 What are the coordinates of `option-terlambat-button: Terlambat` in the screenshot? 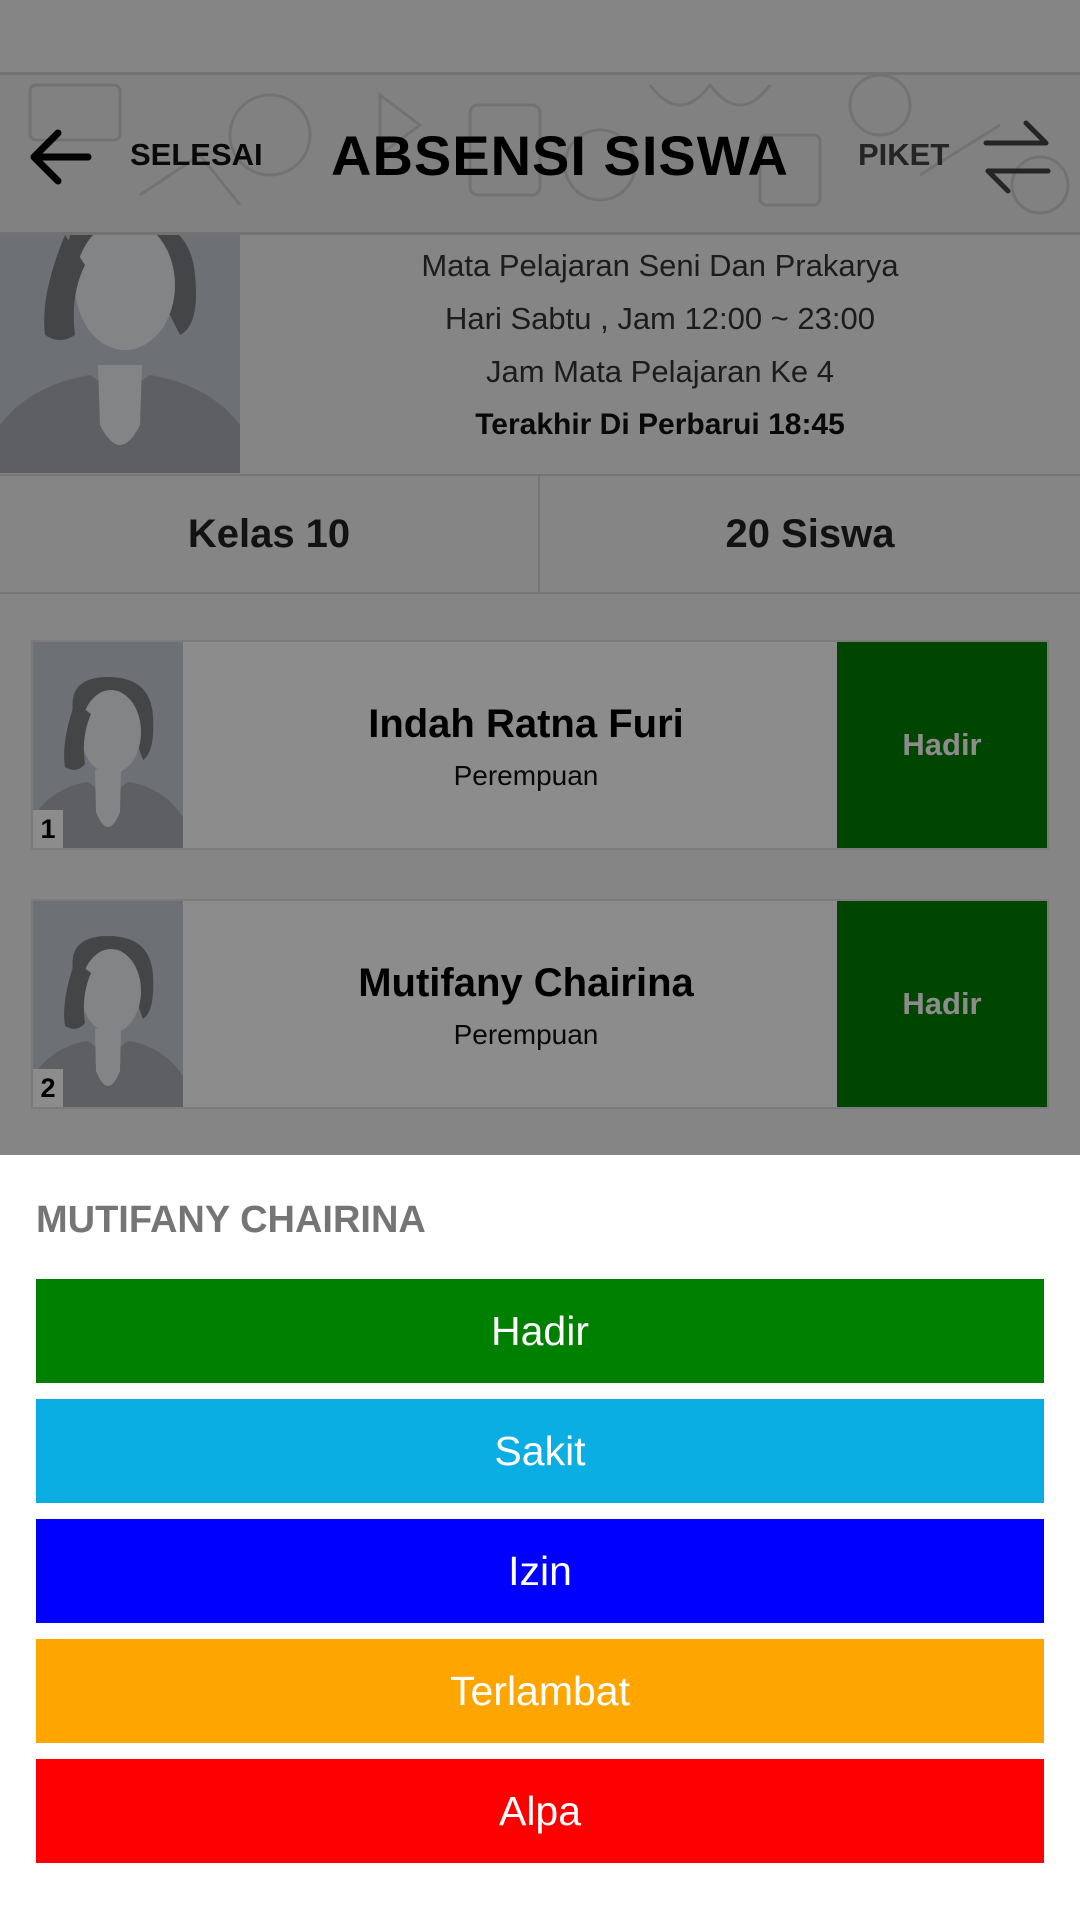 It's located at (540, 1691).